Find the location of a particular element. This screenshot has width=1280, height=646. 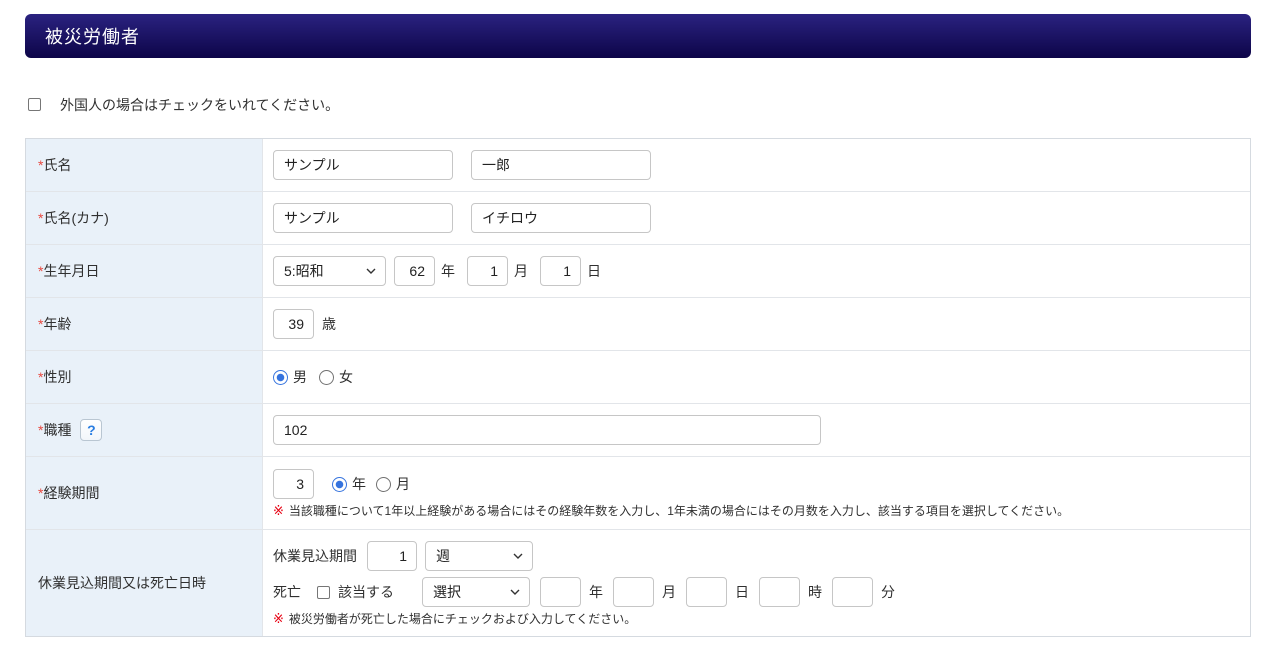

birth-day-input is located at coordinates (560, 271).